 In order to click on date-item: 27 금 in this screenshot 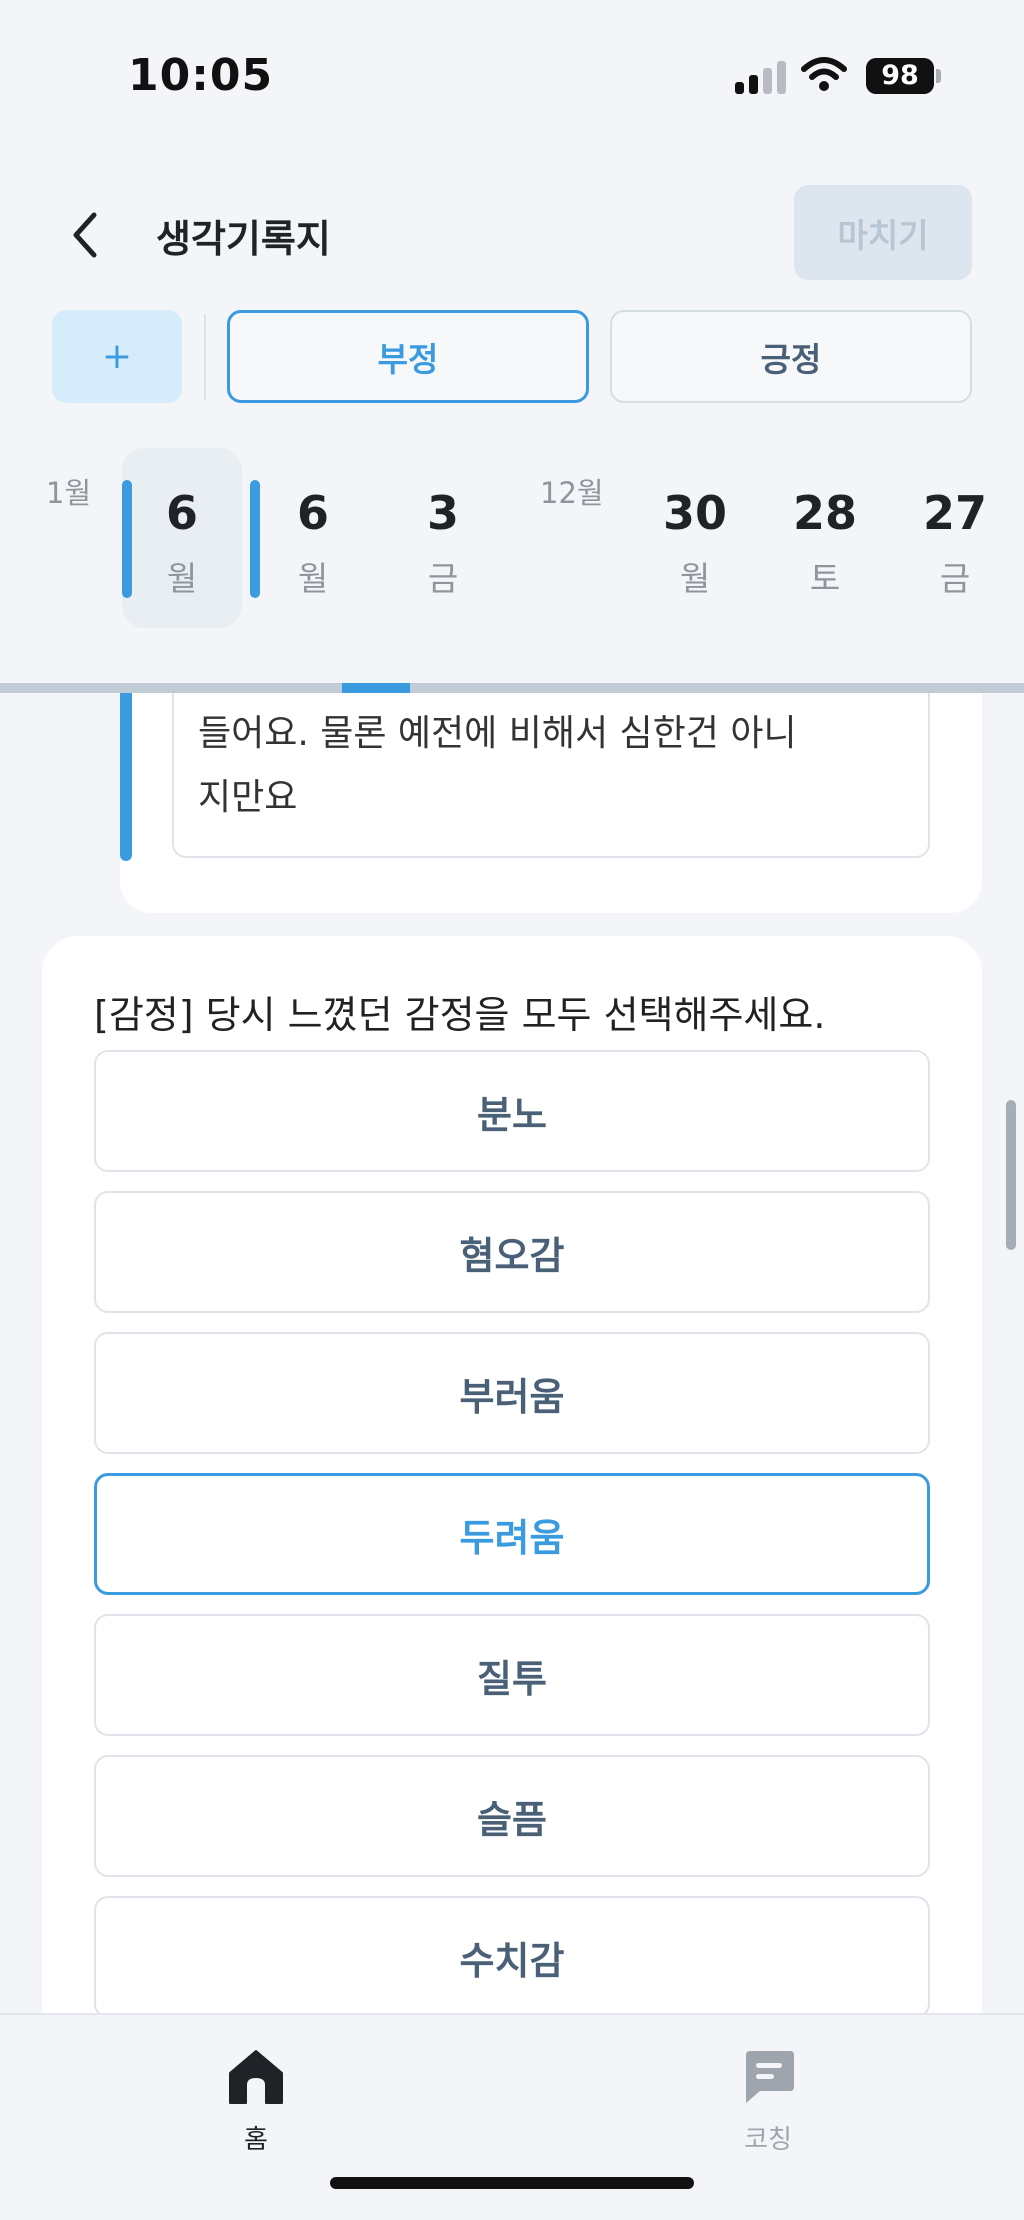, I will do `click(955, 538)`.